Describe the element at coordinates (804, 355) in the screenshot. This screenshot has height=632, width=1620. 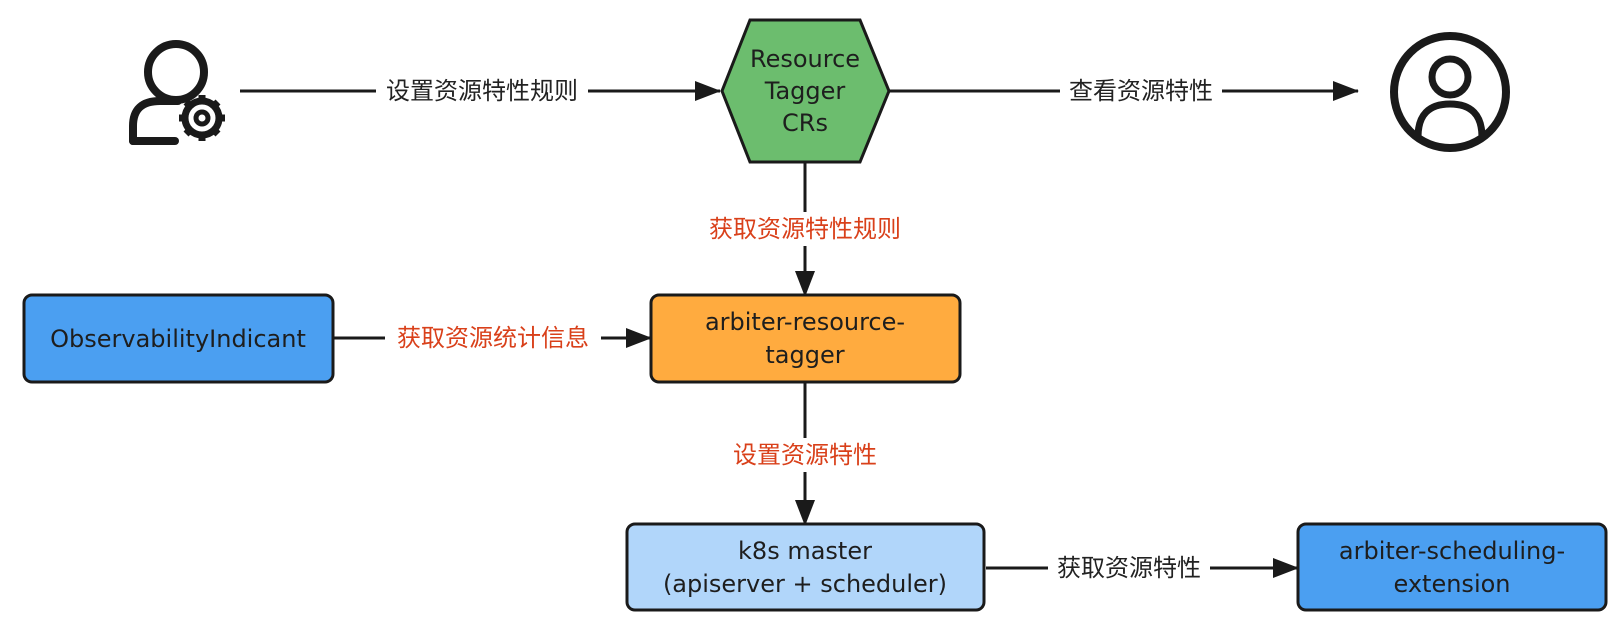
I see `node-label-tagger-line2: tagger` at that location.